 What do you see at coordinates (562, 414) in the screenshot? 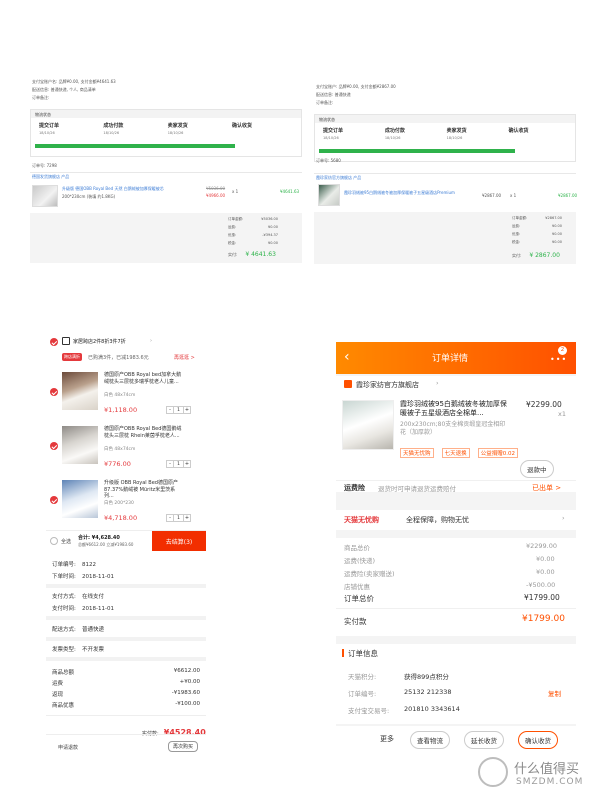
I see `product-qty: x1` at bounding box center [562, 414].